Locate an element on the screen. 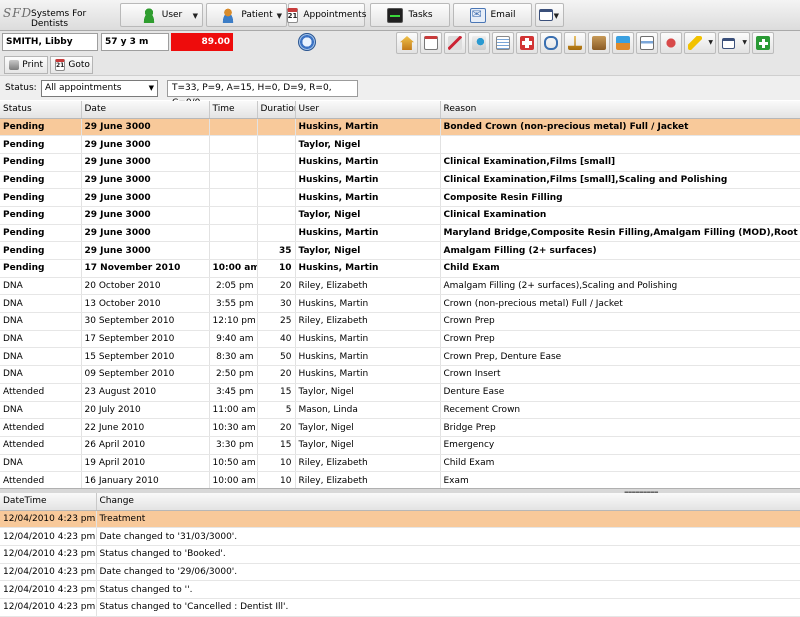 This screenshot has height=617, width=800. patient-name-field: SMITH, Libby is located at coordinates (50, 42).